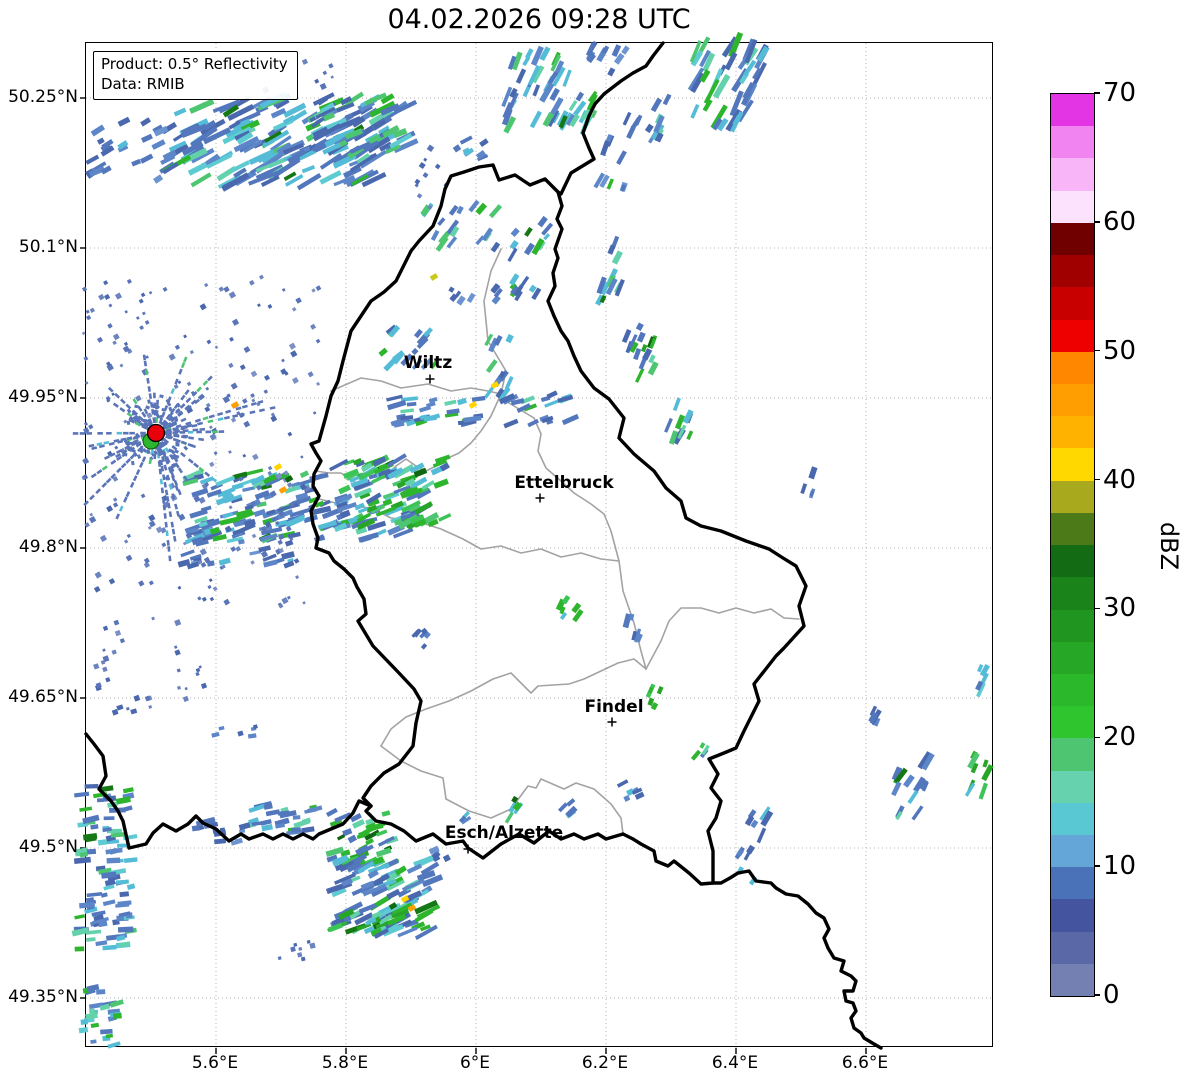 The image size is (1184, 1081). I want to click on lat-tick-label: 49.5°N, so click(48, 847).